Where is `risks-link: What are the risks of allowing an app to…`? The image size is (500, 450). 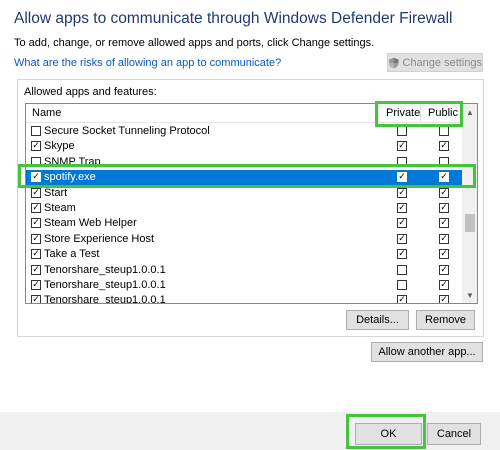
risks-link: What are the risks of allowing an app to… is located at coordinates (147, 63).